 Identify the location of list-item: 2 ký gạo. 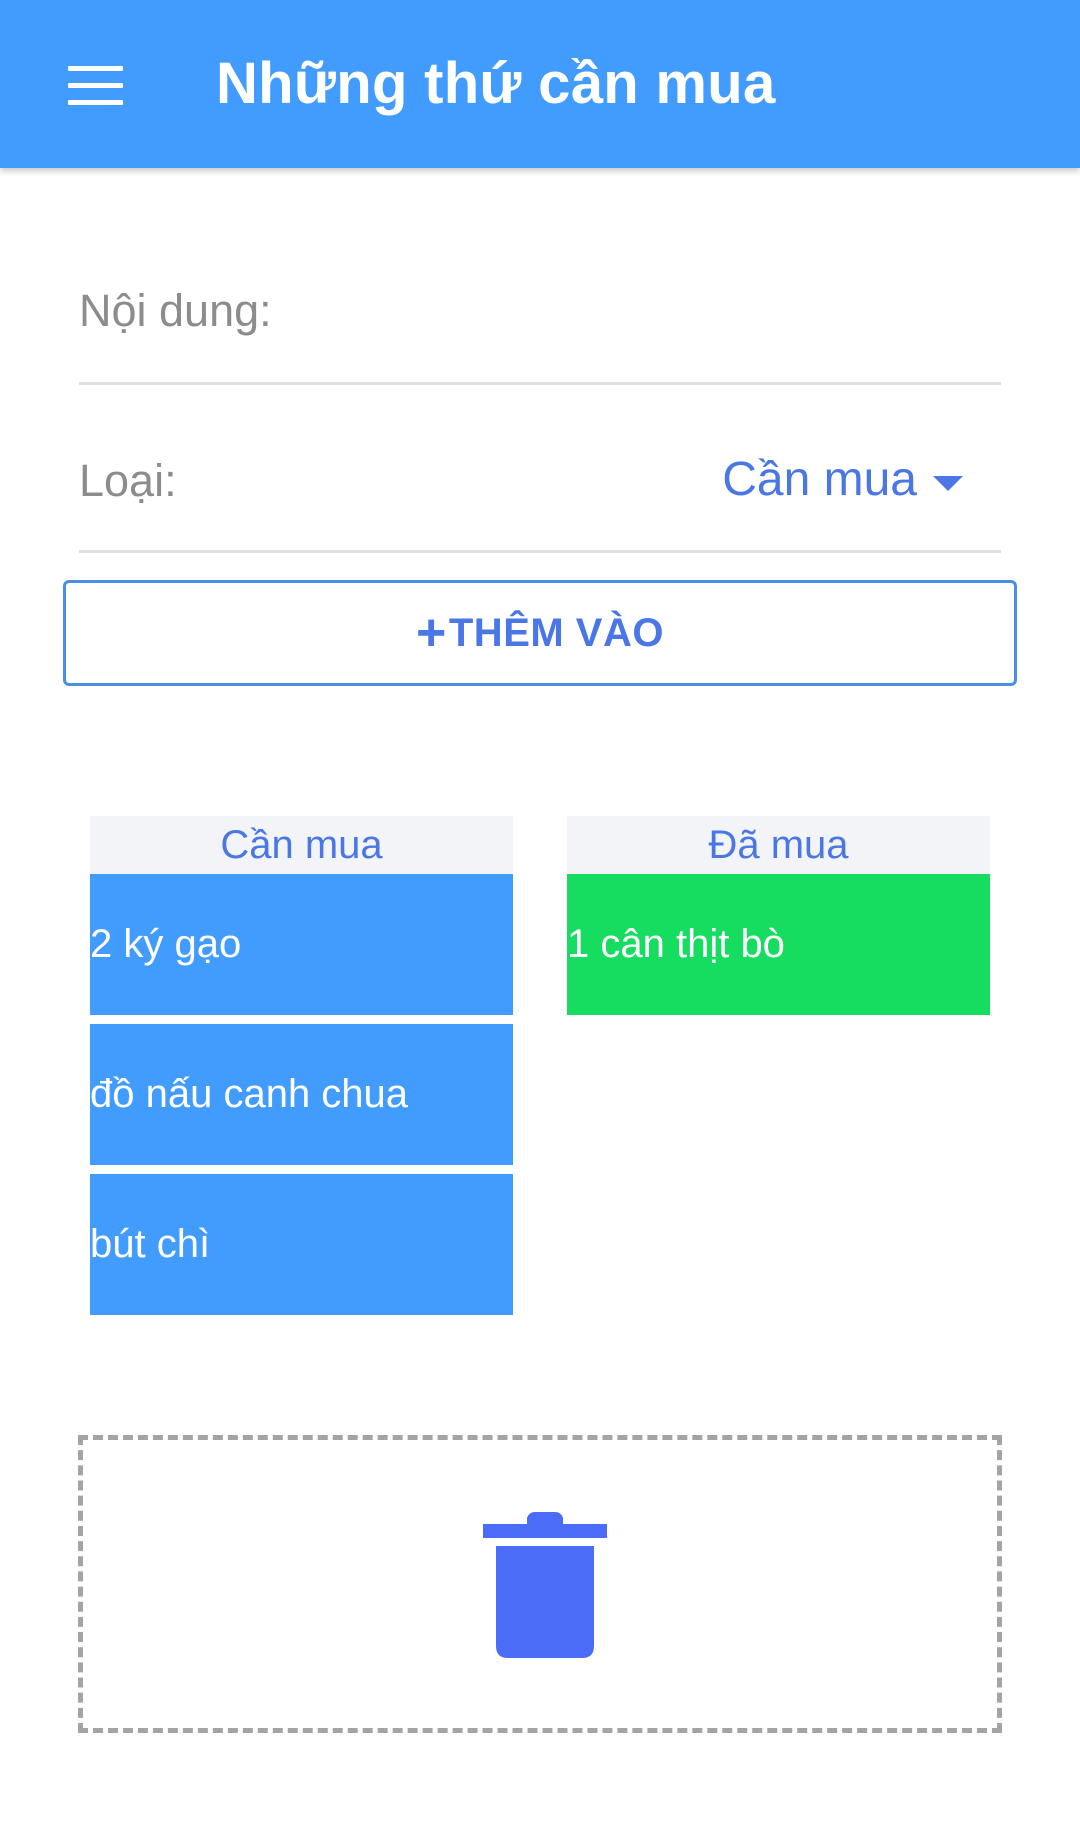
(301, 944).